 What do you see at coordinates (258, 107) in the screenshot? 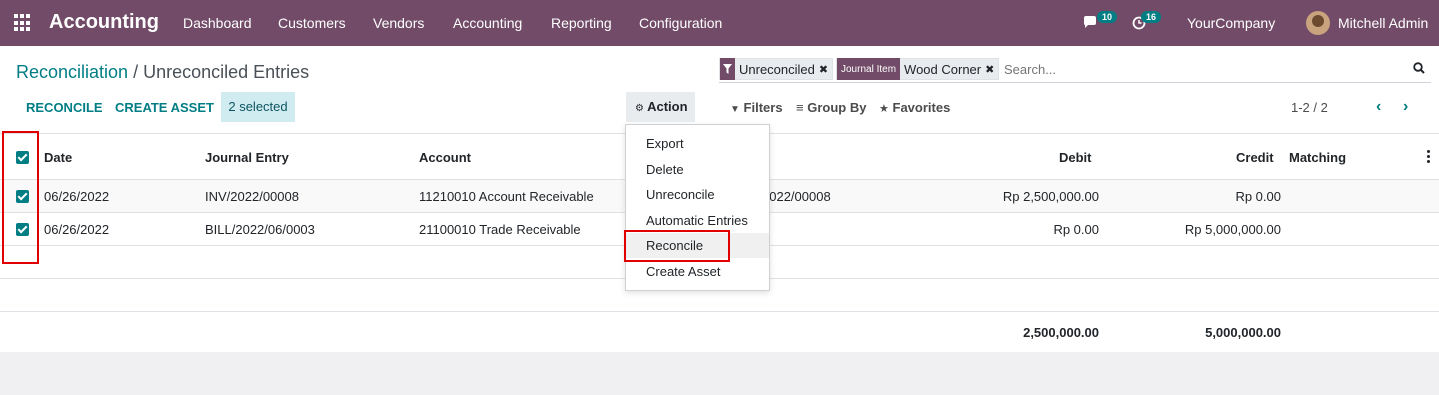
I see `selected-count-badge: 2 selected` at bounding box center [258, 107].